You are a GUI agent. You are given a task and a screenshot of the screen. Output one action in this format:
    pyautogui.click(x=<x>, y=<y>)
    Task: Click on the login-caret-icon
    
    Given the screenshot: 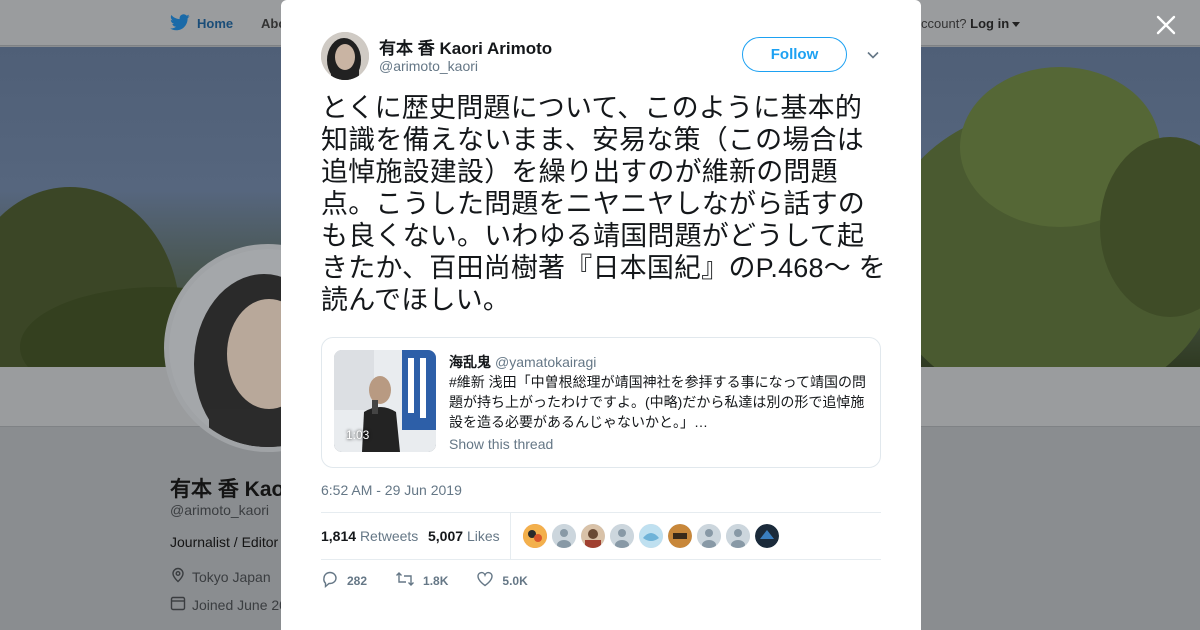 What is the action you would take?
    pyautogui.click(x=1016, y=25)
    